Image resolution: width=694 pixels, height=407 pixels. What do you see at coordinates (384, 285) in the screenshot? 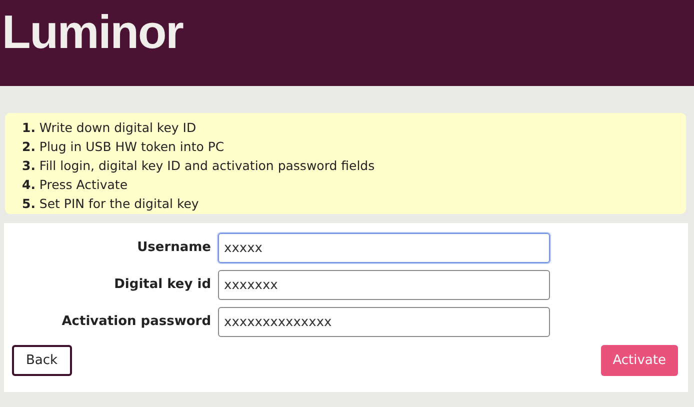
I see `input-field: xxxxxxx` at bounding box center [384, 285].